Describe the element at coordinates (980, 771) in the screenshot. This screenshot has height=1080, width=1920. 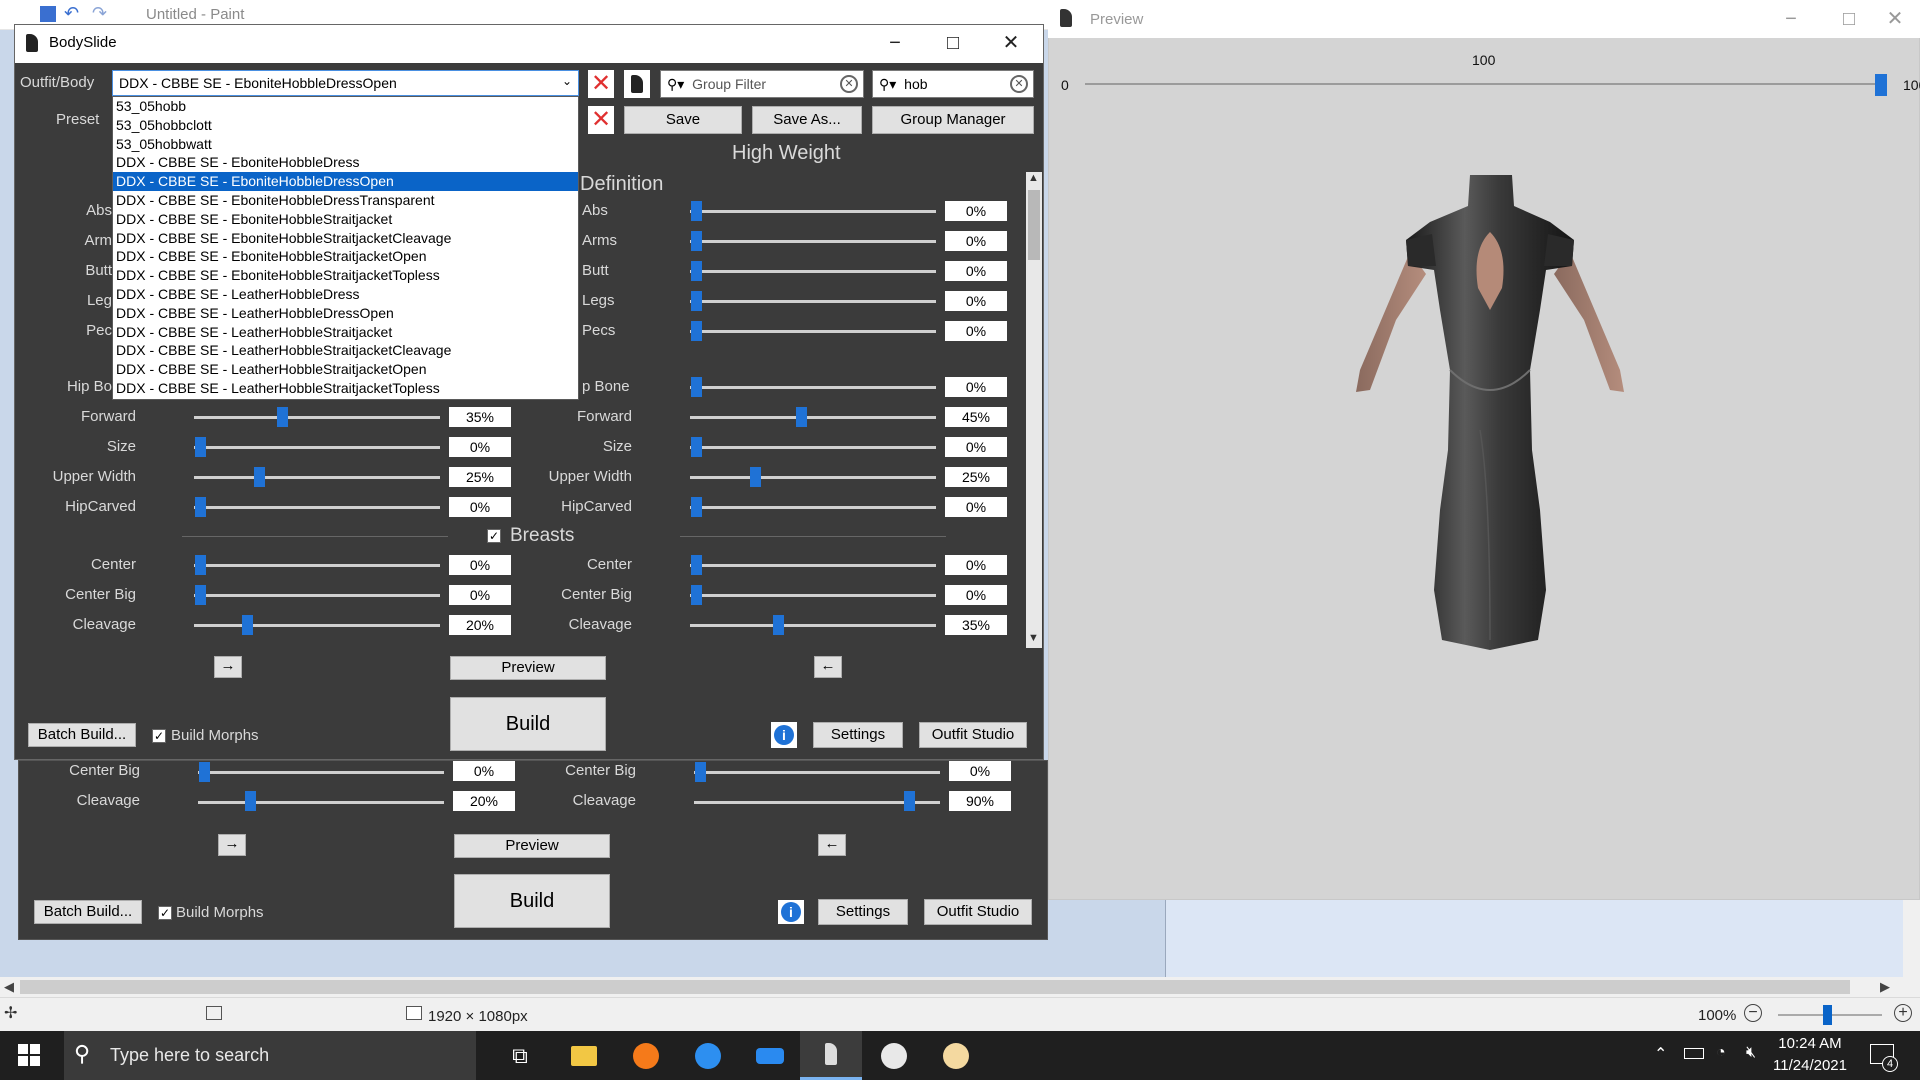
I see `back-right-value: 0%` at that location.